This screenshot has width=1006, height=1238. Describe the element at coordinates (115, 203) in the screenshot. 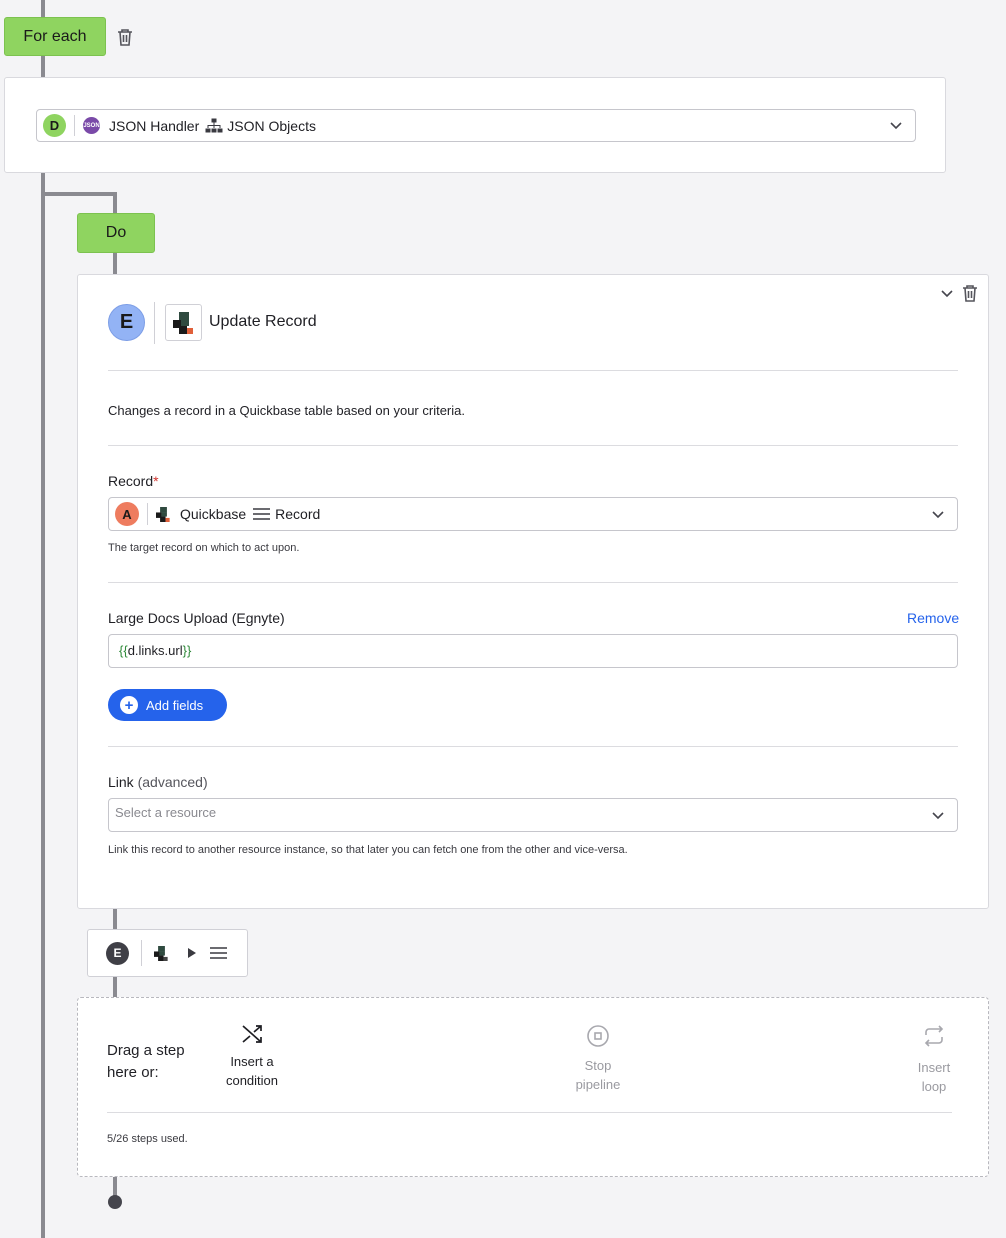

I see `branch-connector-vertical-top` at that location.